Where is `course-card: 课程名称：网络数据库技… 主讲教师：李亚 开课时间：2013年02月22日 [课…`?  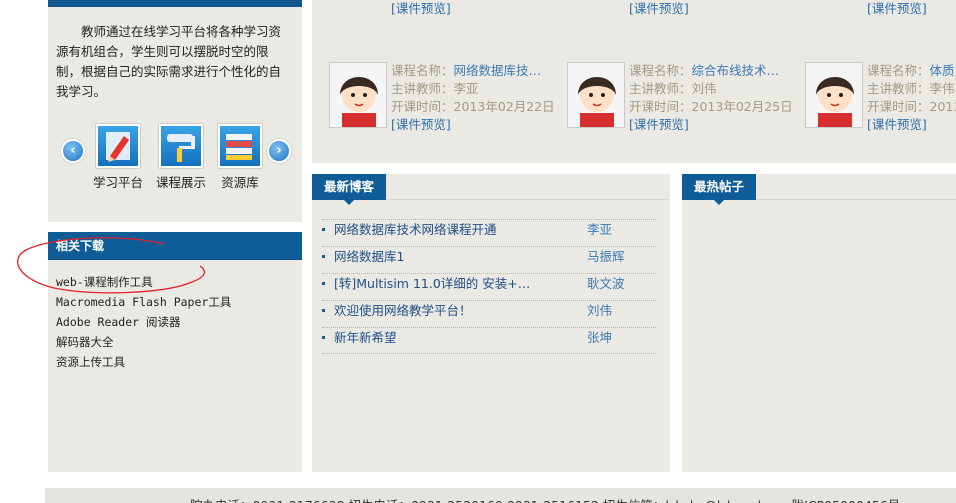 course-card: 课程名称：网络数据库技… 主讲教师：李亚 开课时间：2013年02月22日 [课… is located at coordinates (449, 102).